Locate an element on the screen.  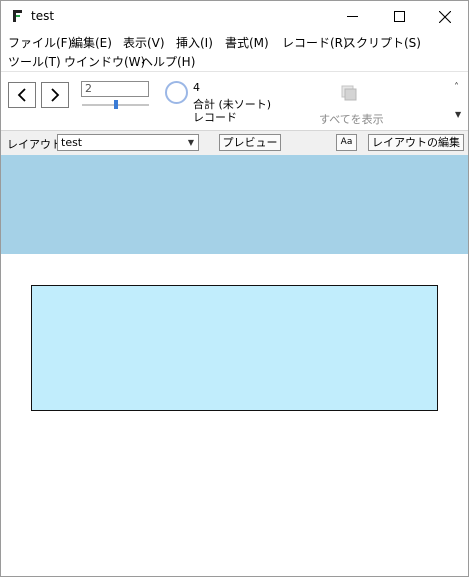
next-record-button is located at coordinates (55, 95).